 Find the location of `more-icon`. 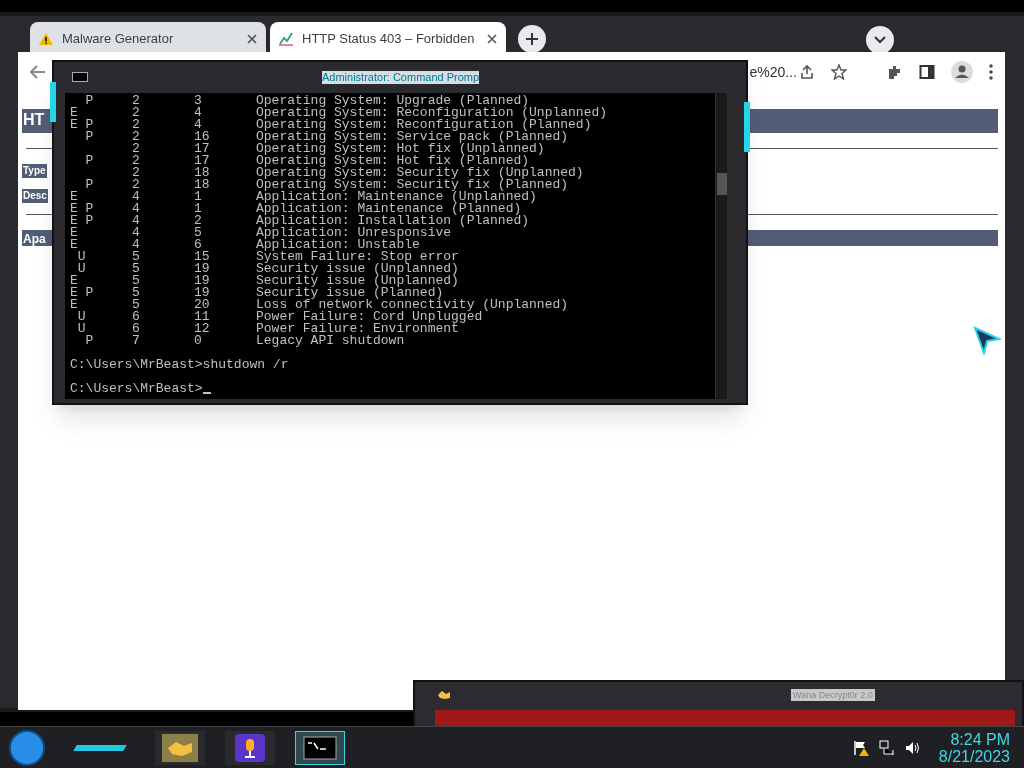

more-icon is located at coordinates (991, 72).